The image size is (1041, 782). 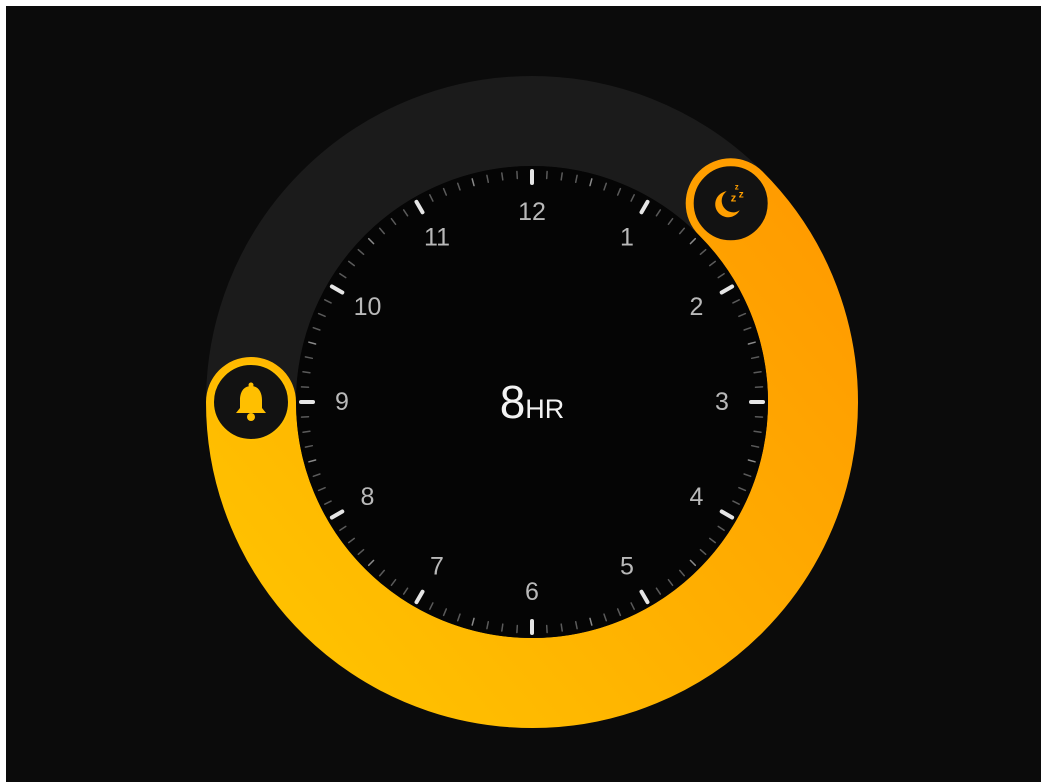 What do you see at coordinates (368, 307) in the screenshot?
I see `hour-label-10: 10` at bounding box center [368, 307].